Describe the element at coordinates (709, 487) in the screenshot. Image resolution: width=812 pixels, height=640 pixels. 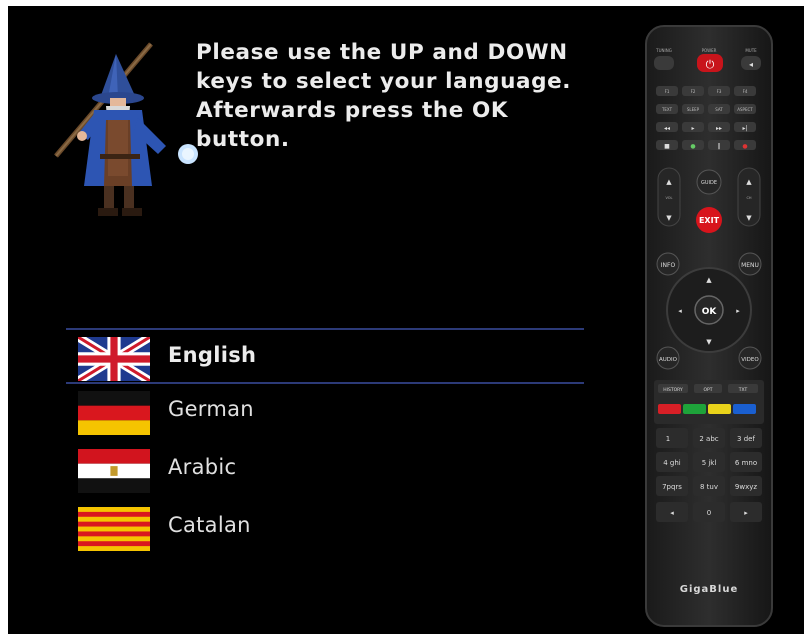
I see `key-8-label: 8 tuv` at that location.